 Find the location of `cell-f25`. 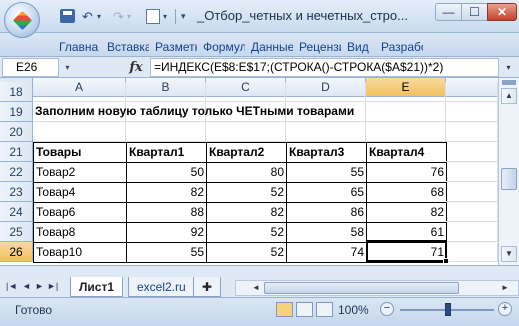

cell-f25 is located at coordinates (472, 232).